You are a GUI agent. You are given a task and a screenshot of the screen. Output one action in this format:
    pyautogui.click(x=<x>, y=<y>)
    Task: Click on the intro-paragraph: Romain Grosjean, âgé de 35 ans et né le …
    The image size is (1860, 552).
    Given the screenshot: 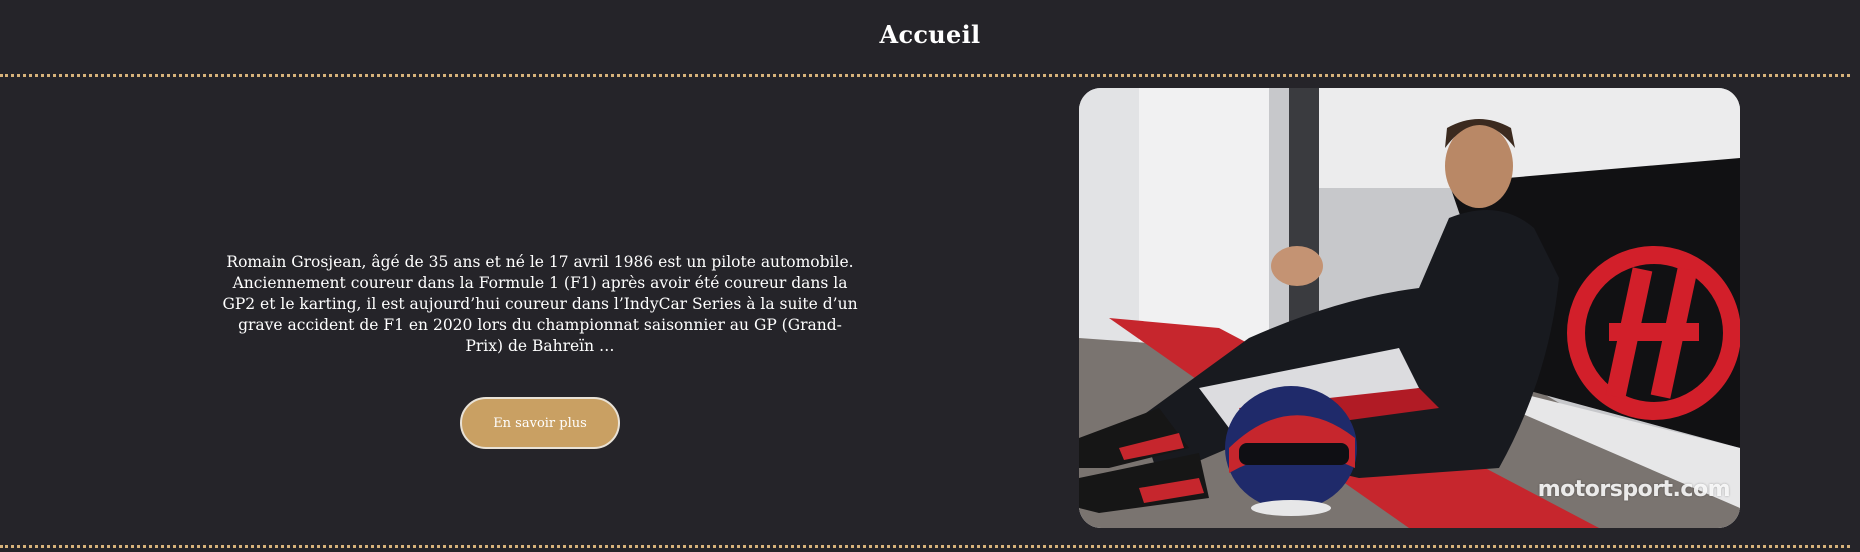 What is the action you would take?
    pyautogui.click(x=540, y=304)
    